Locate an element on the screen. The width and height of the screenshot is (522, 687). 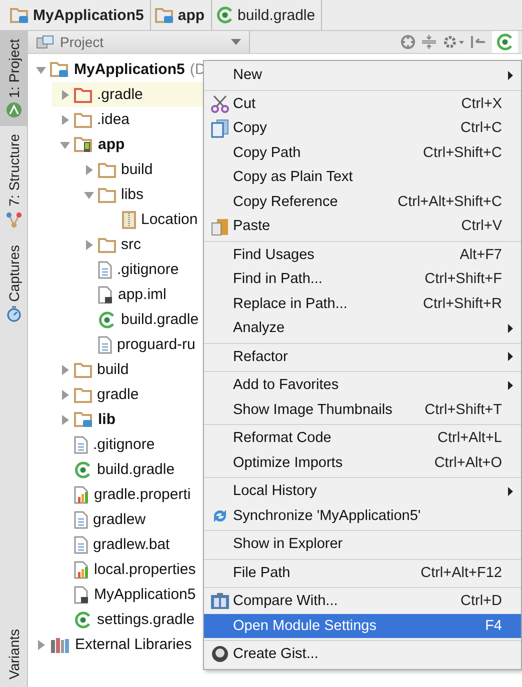
tree-item-label: settings.gradle is located at coordinates (146, 619).